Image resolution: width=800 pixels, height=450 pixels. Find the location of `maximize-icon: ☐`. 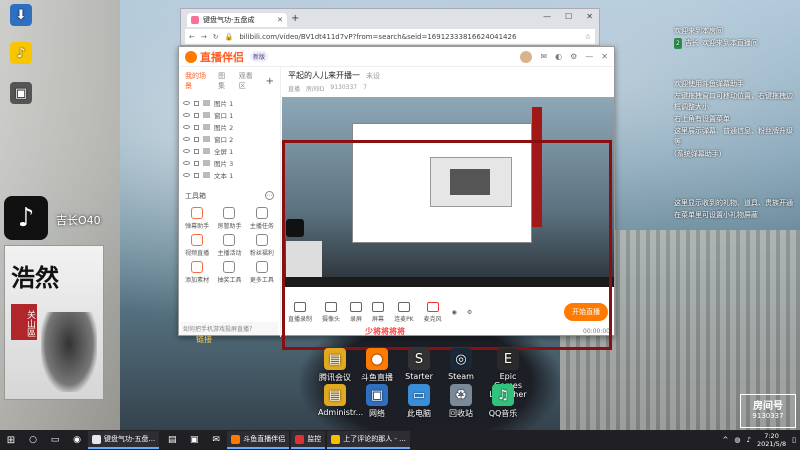

maximize-icon: ☐ is located at coordinates (568, 16).